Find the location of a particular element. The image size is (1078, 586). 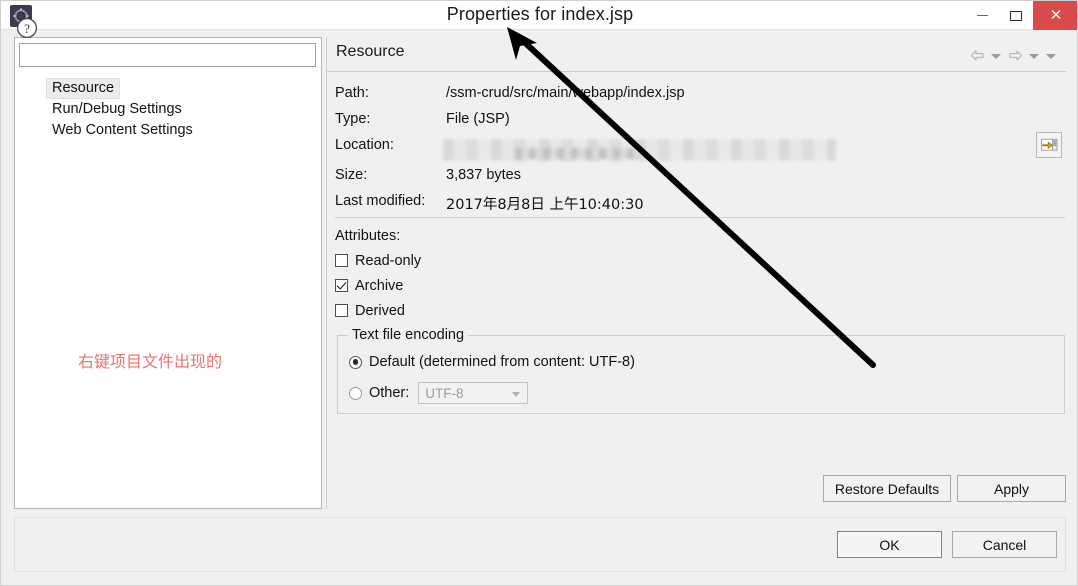

detail-label: Location: is located at coordinates (364, 145).